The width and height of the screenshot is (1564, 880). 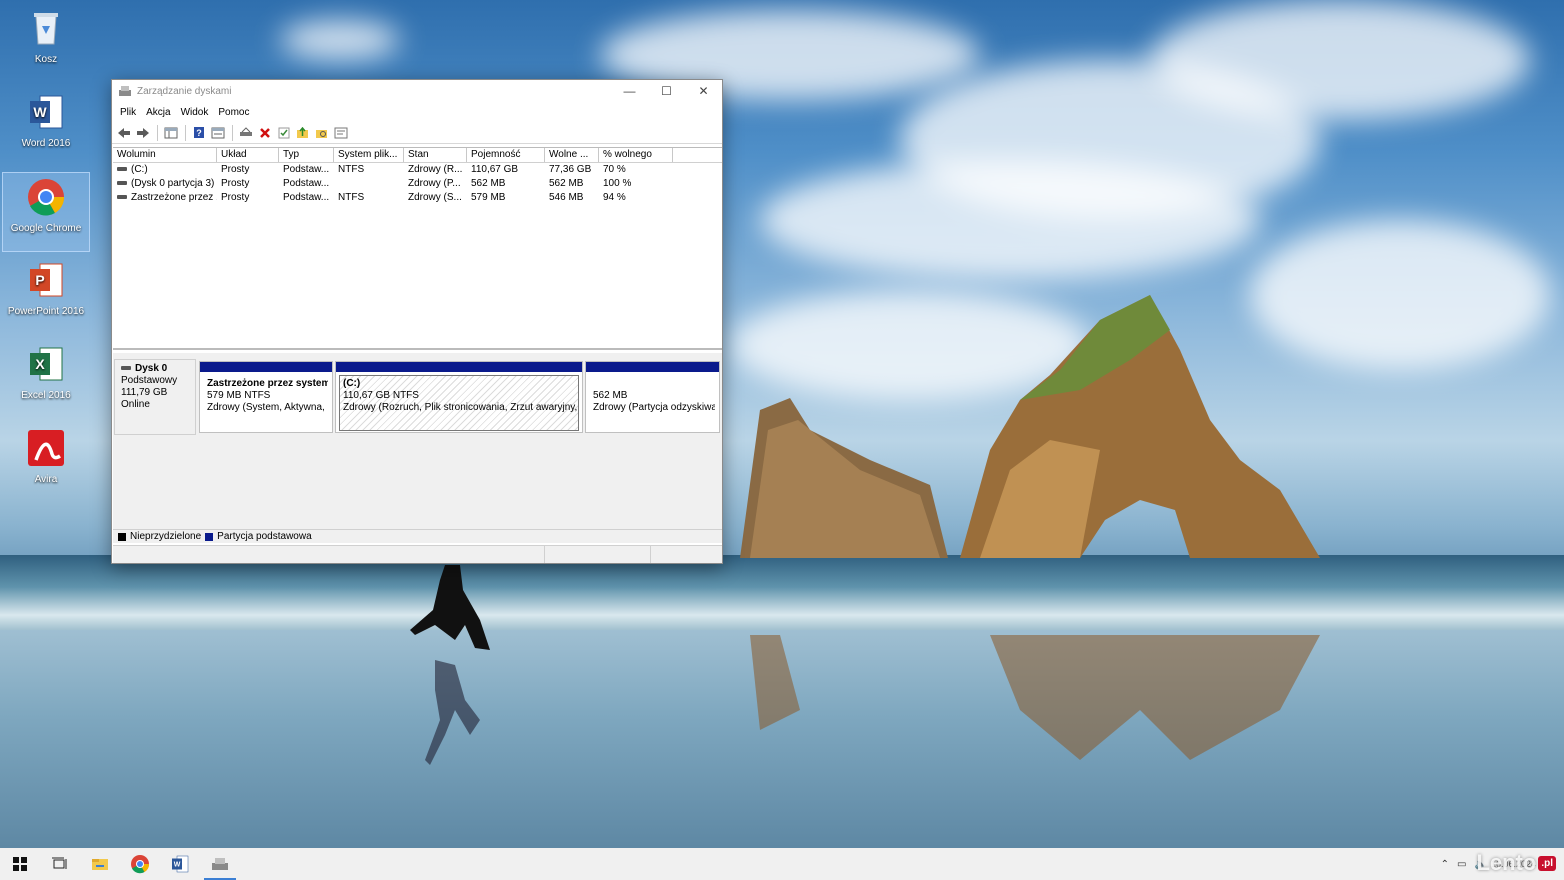 What do you see at coordinates (381, 395) in the screenshot?
I see `partition-size: 110,67 GB NTFS` at bounding box center [381, 395].